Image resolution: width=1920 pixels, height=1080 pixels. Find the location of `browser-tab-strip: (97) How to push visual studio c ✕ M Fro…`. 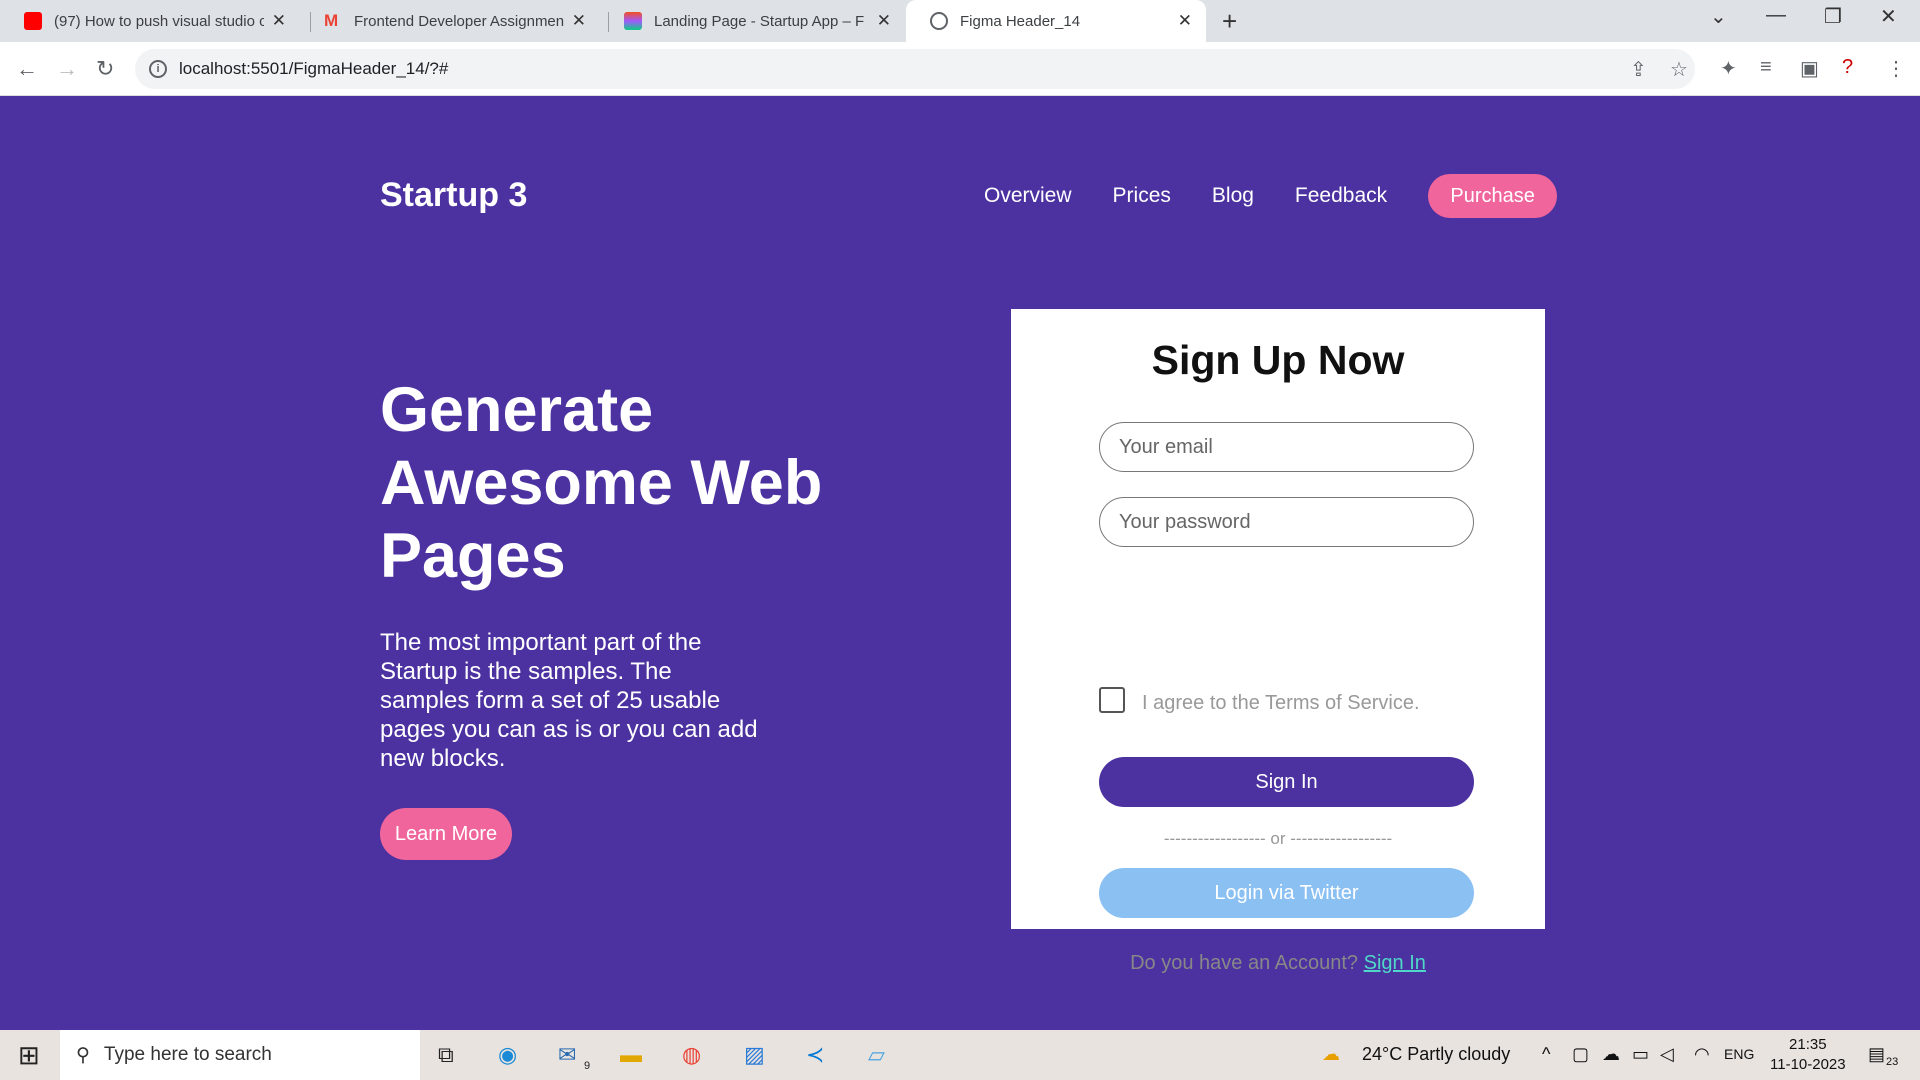

browser-tab-strip: (97) How to push visual studio c ✕ M Fro… is located at coordinates (960, 21).